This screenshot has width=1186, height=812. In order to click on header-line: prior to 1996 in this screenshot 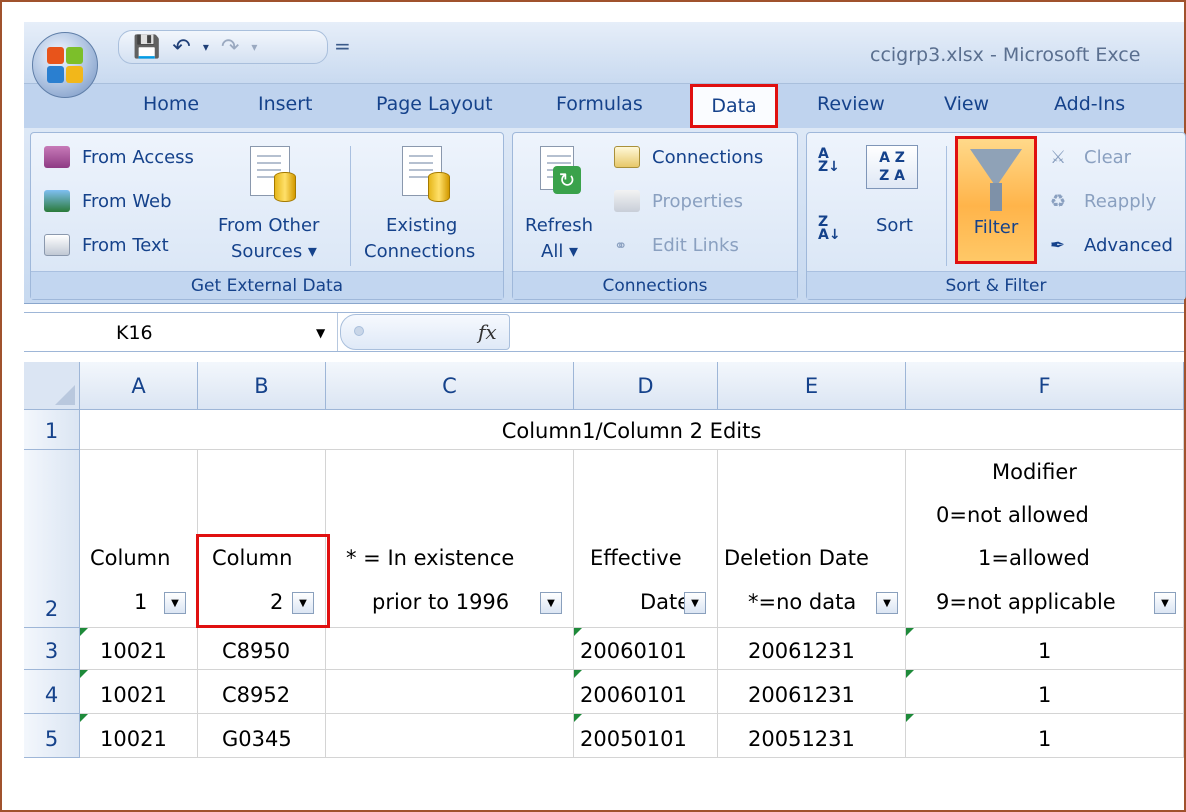, I will do `click(441, 602)`.